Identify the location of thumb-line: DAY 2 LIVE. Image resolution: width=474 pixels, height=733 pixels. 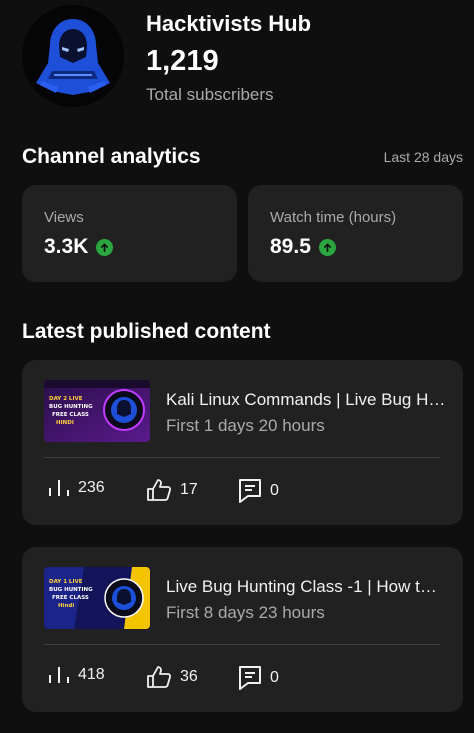
(66, 399).